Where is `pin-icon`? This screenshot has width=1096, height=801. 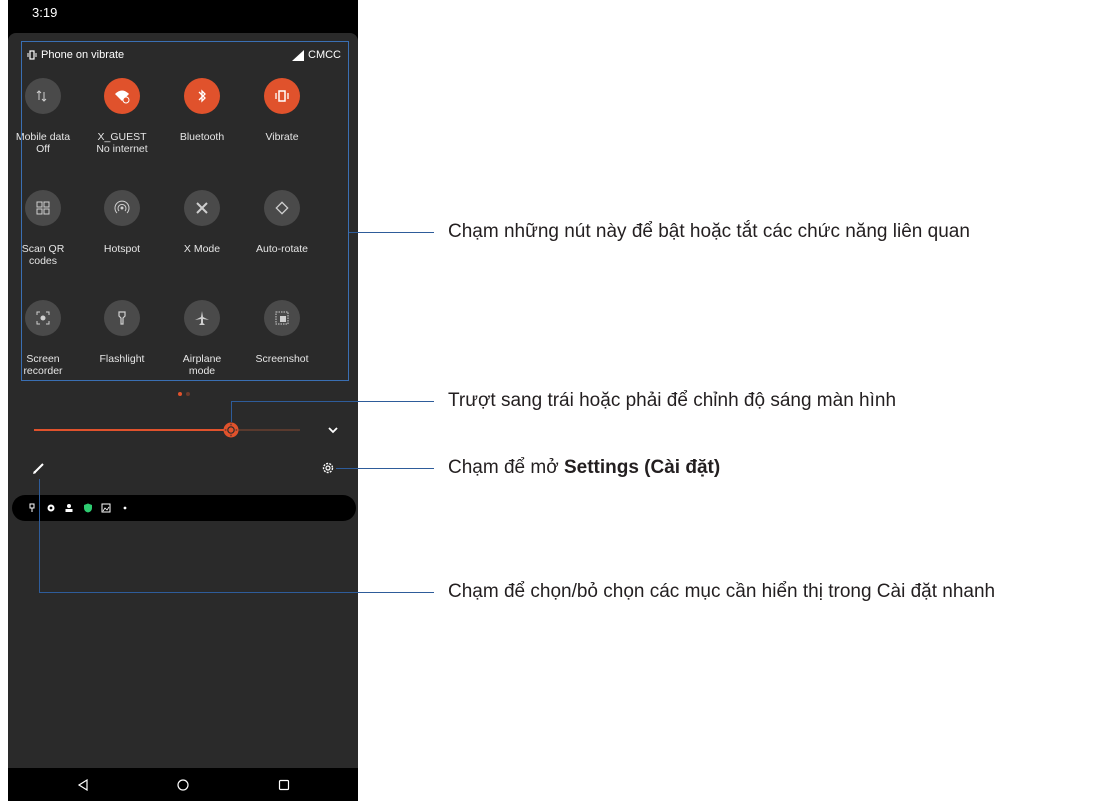 pin-icon is located at coordinates (32, 507).